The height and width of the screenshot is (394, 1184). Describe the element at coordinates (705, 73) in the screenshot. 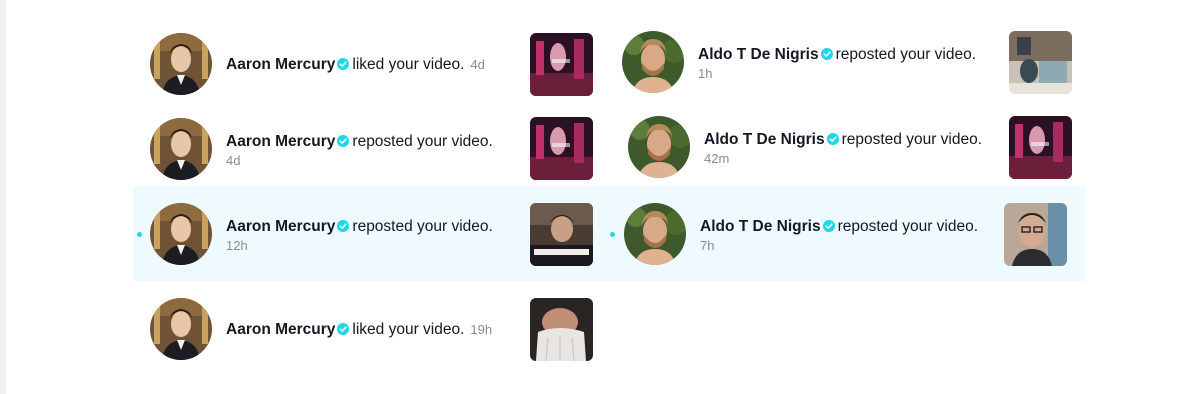

I see `timestamp: 1h` at that location.